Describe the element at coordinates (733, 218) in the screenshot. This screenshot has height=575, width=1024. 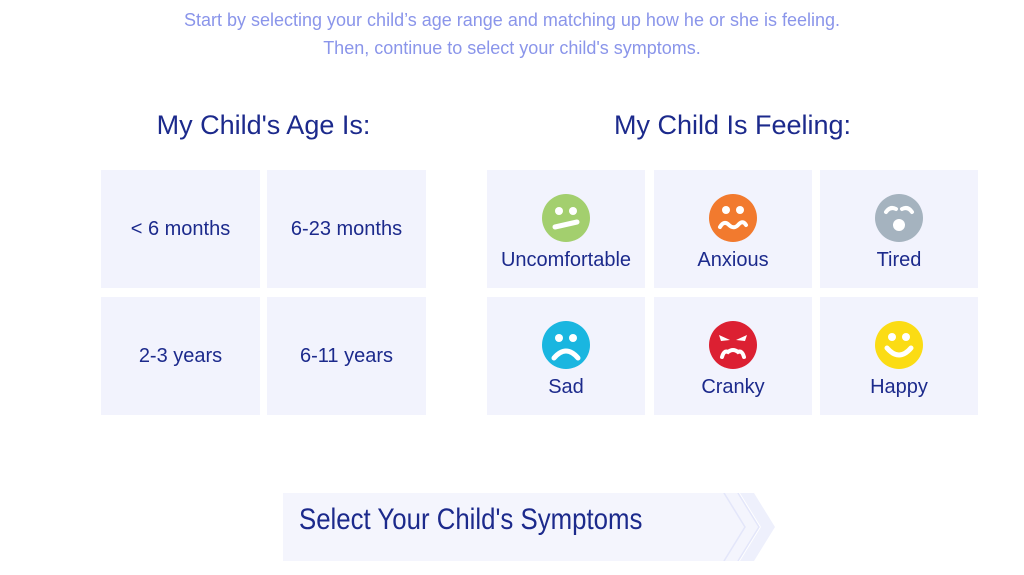
I see `anxious-face-icon` at that location.